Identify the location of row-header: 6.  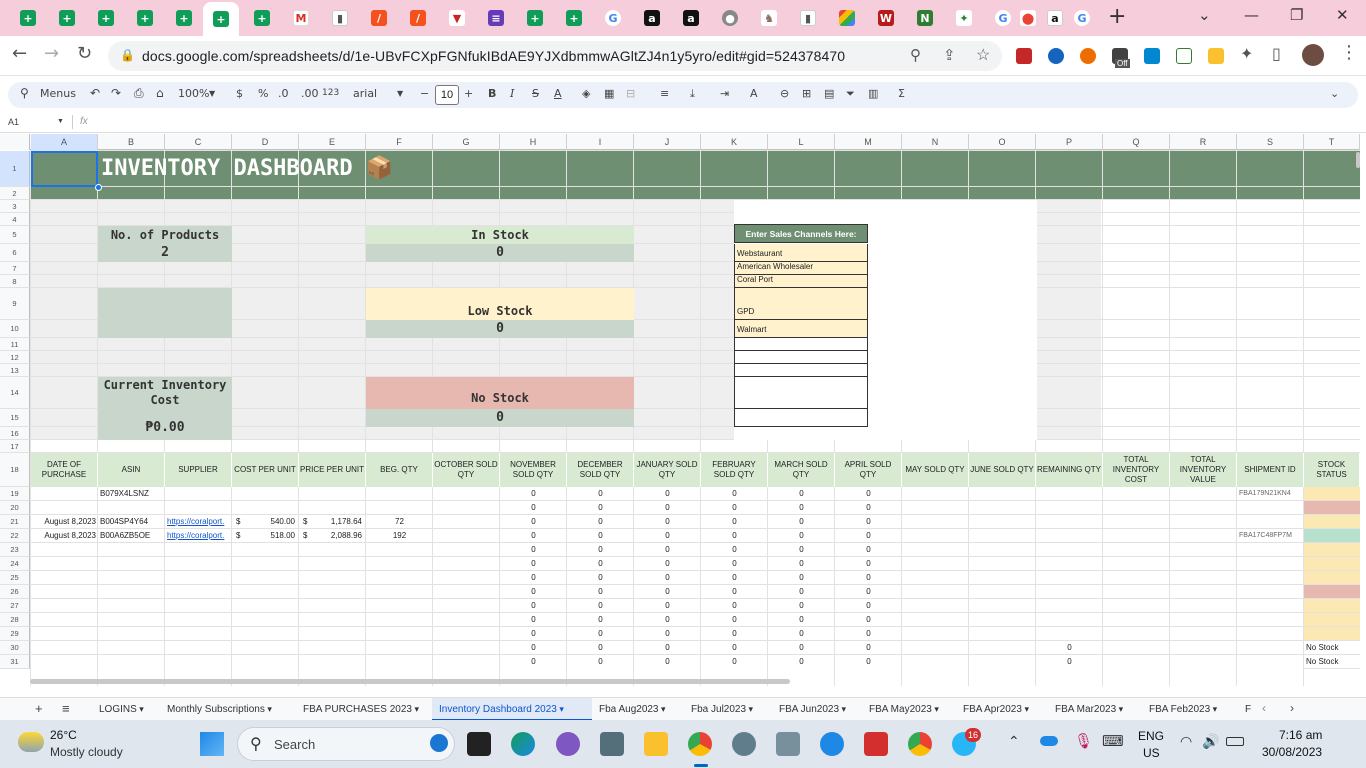
(15, 253).